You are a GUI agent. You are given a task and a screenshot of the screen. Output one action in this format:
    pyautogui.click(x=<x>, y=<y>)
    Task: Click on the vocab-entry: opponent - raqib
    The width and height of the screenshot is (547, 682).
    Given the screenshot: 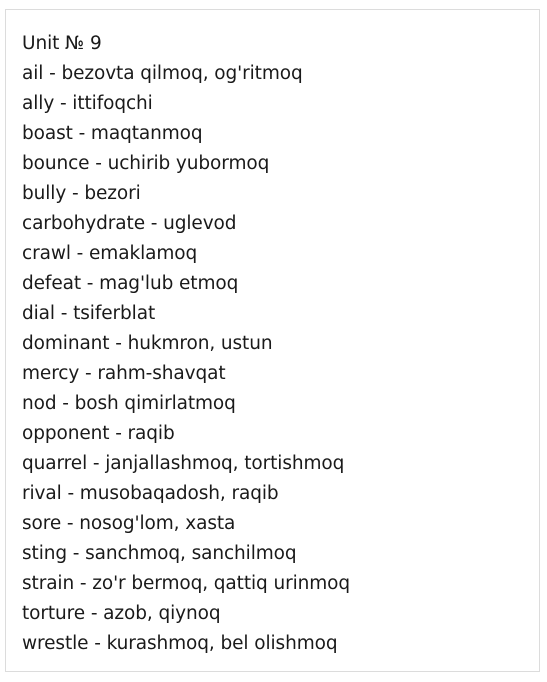 What is the action you would take?
    pyautogui.click(x=98, y=433)
    